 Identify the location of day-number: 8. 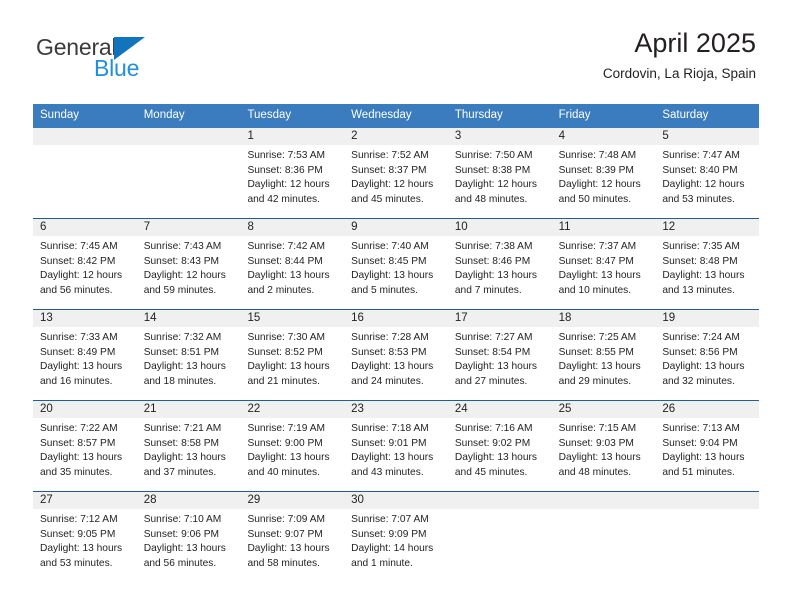
(292, 227).